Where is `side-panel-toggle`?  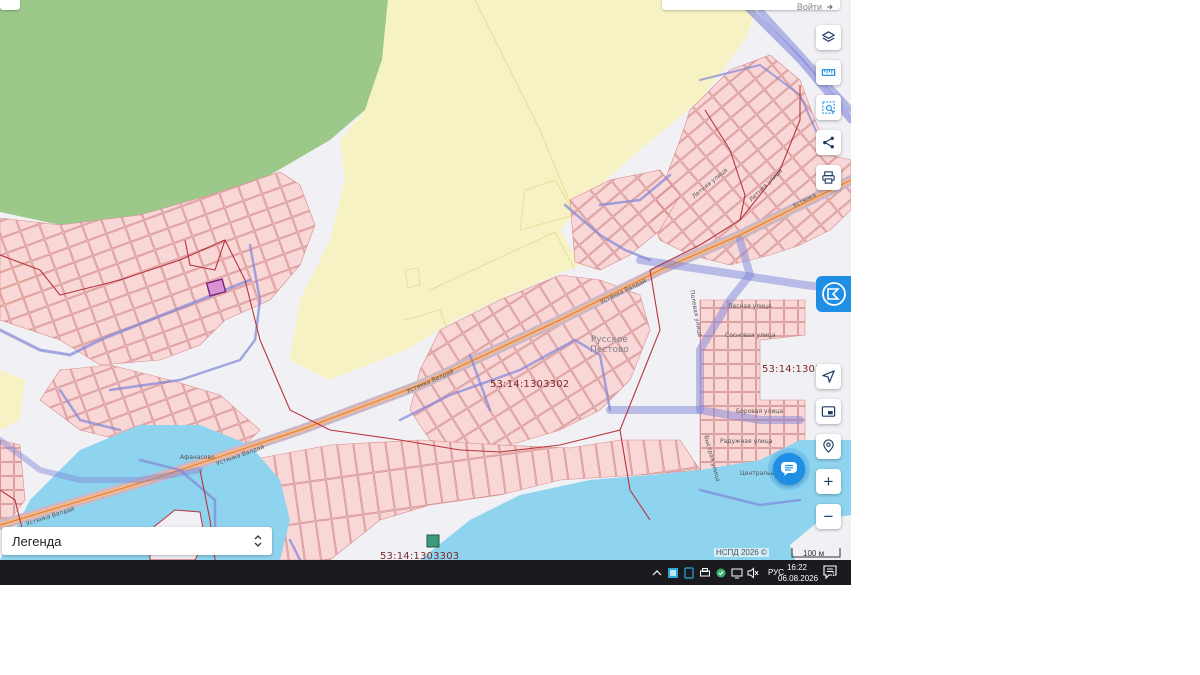 side-panel-toggle is located at coordinates (833, 294).